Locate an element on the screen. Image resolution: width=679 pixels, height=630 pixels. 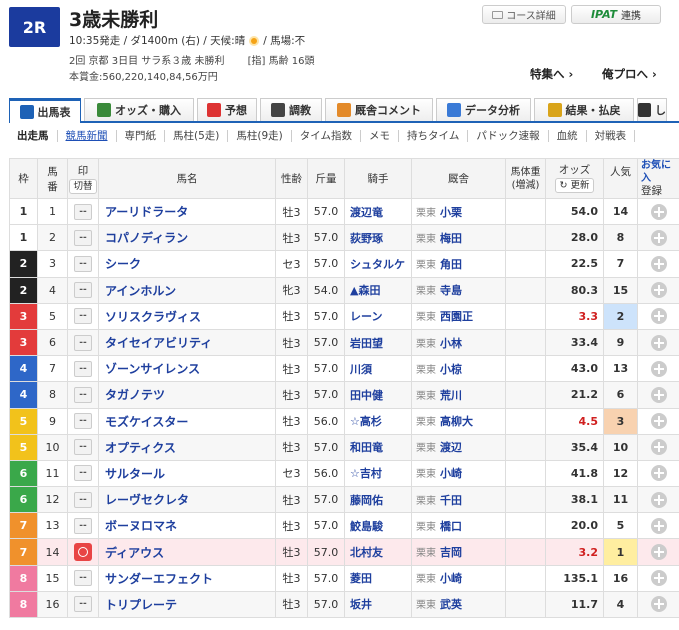
jockey-link: 岩田望 is located at coordinates (378, 342).